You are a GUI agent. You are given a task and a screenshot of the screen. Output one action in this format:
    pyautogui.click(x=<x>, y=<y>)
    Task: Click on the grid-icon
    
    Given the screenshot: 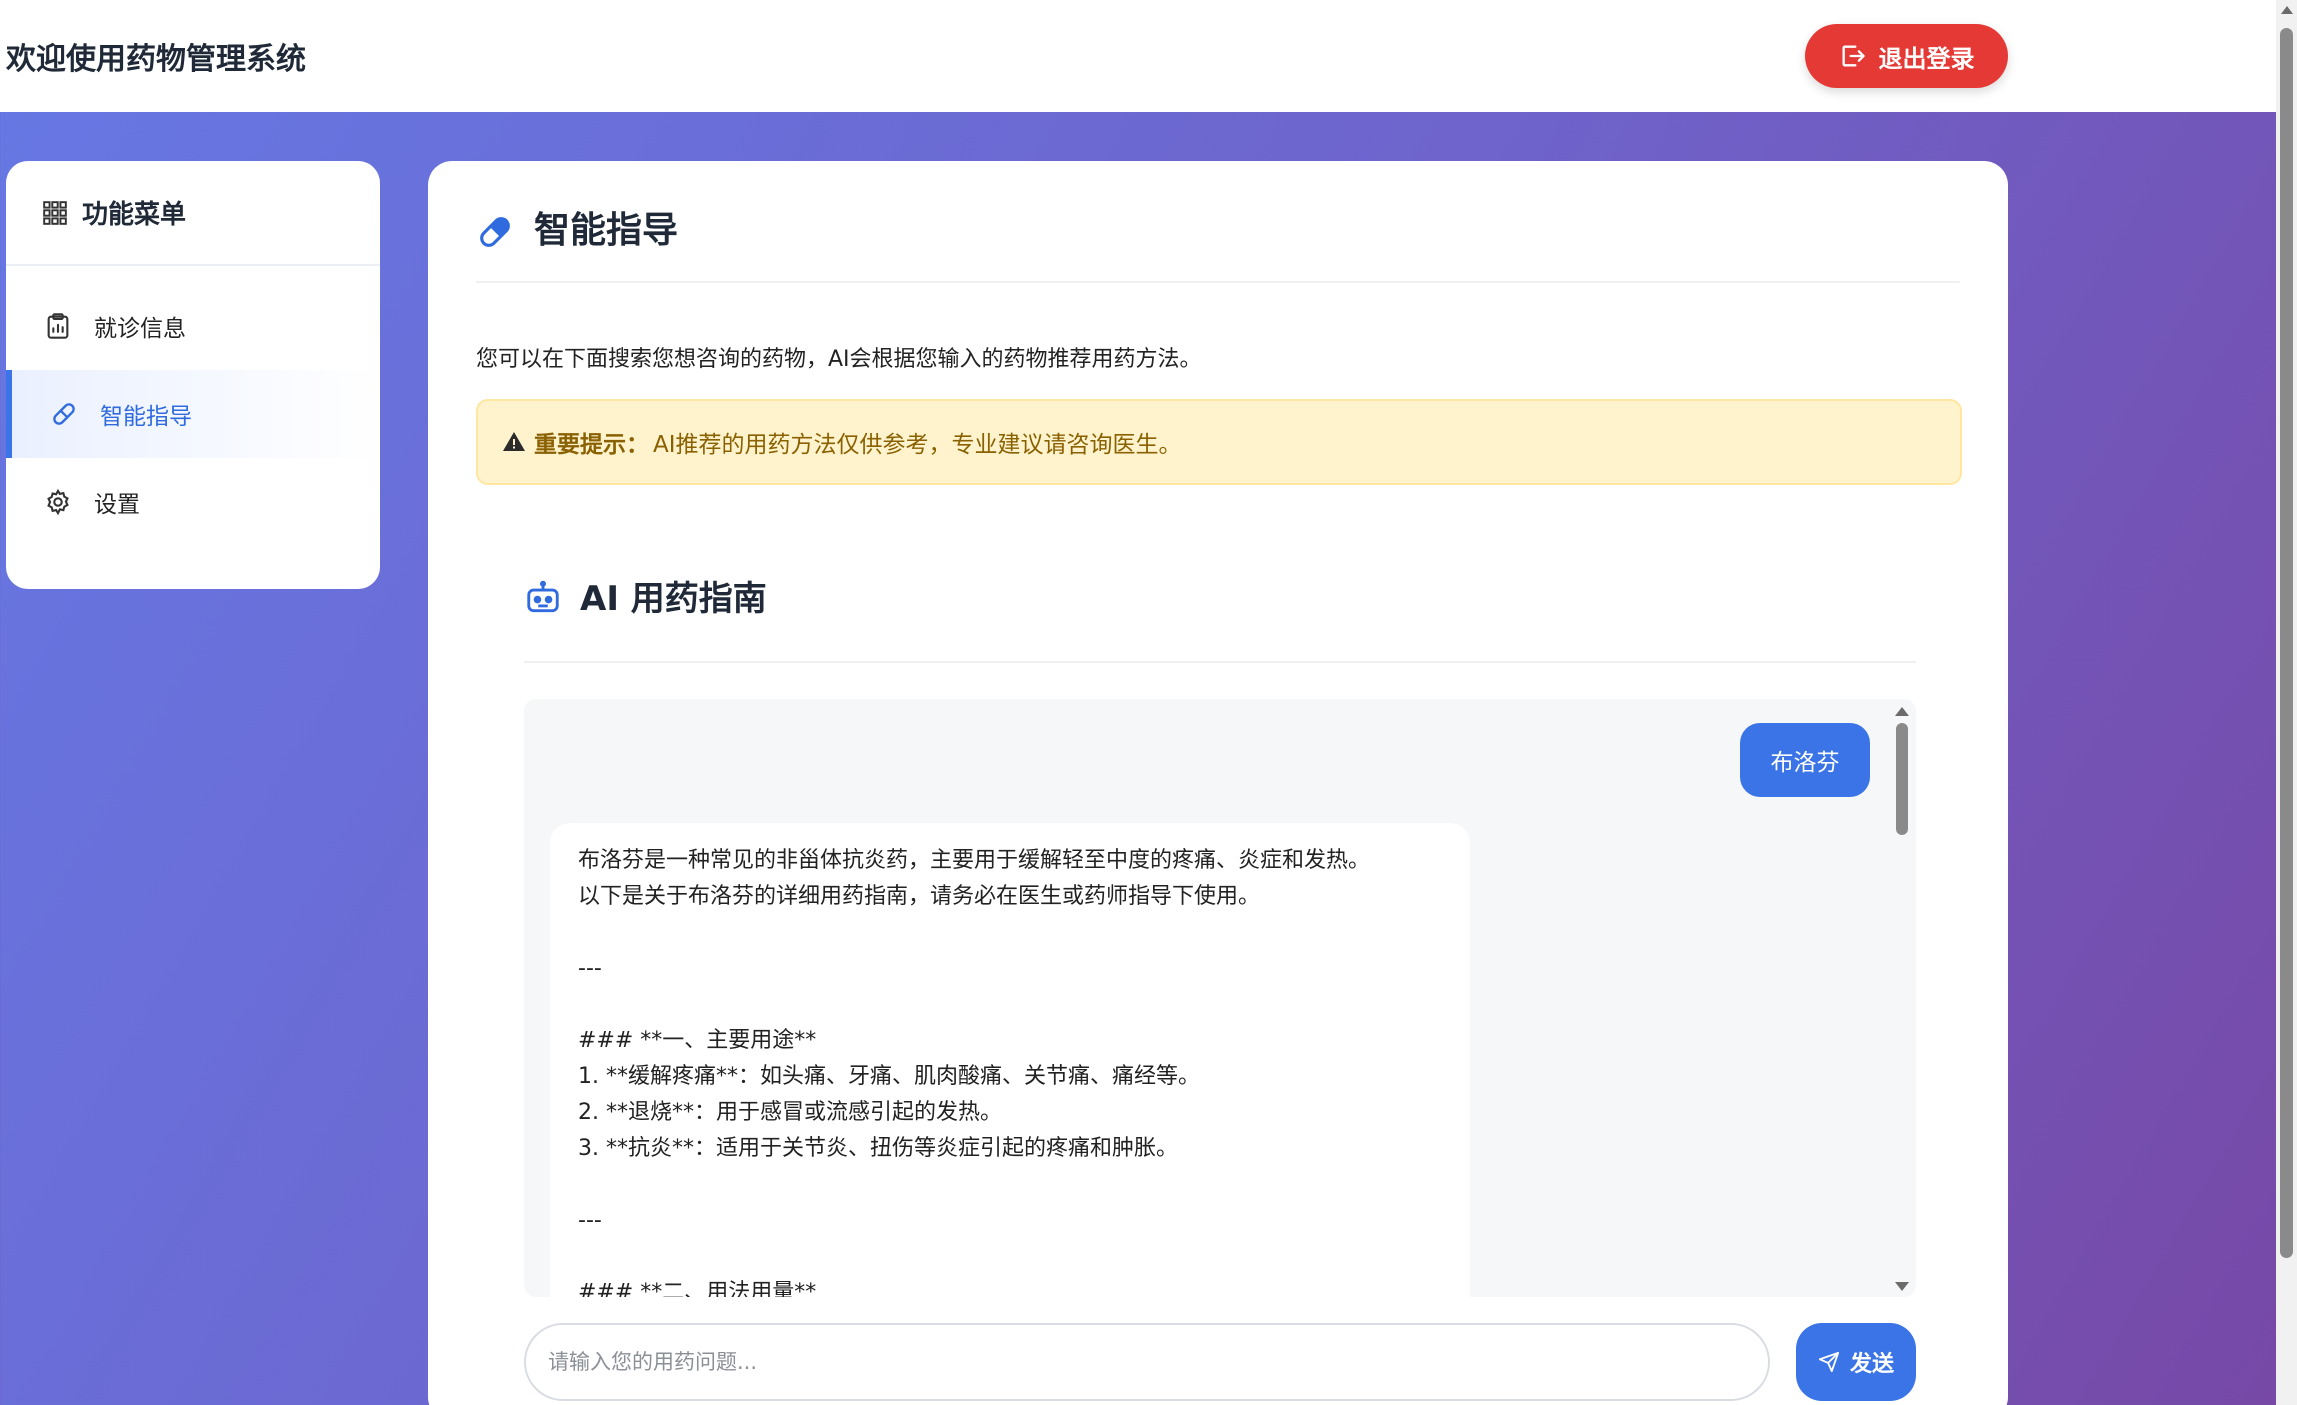 What is the action you would take?
    pyautogui.click(x=55, y=212)
    